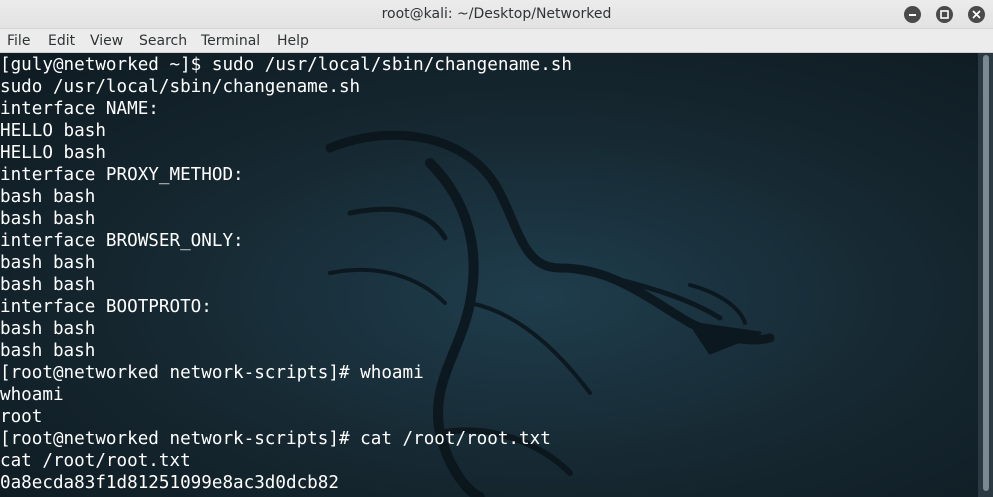 Image resolution: width=993 pixels, height=497 pixels. What do you see at coordinates (169, 483) in the screenshot?
I see `terminal-line: 0a8ecda83f1d81251099e8ac3d0dcb82` at bounding box center [169, 483].